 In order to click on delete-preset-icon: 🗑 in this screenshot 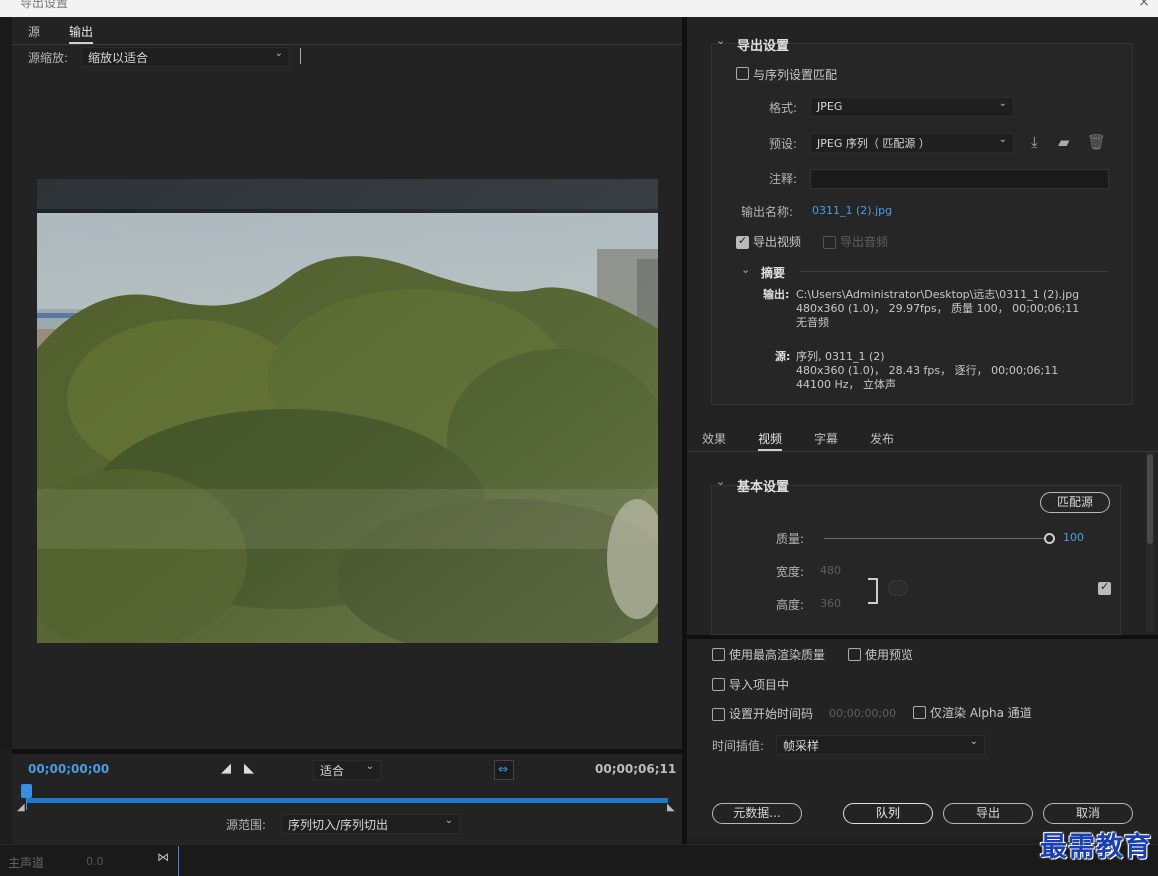, I will do `click(1096, 142)`.